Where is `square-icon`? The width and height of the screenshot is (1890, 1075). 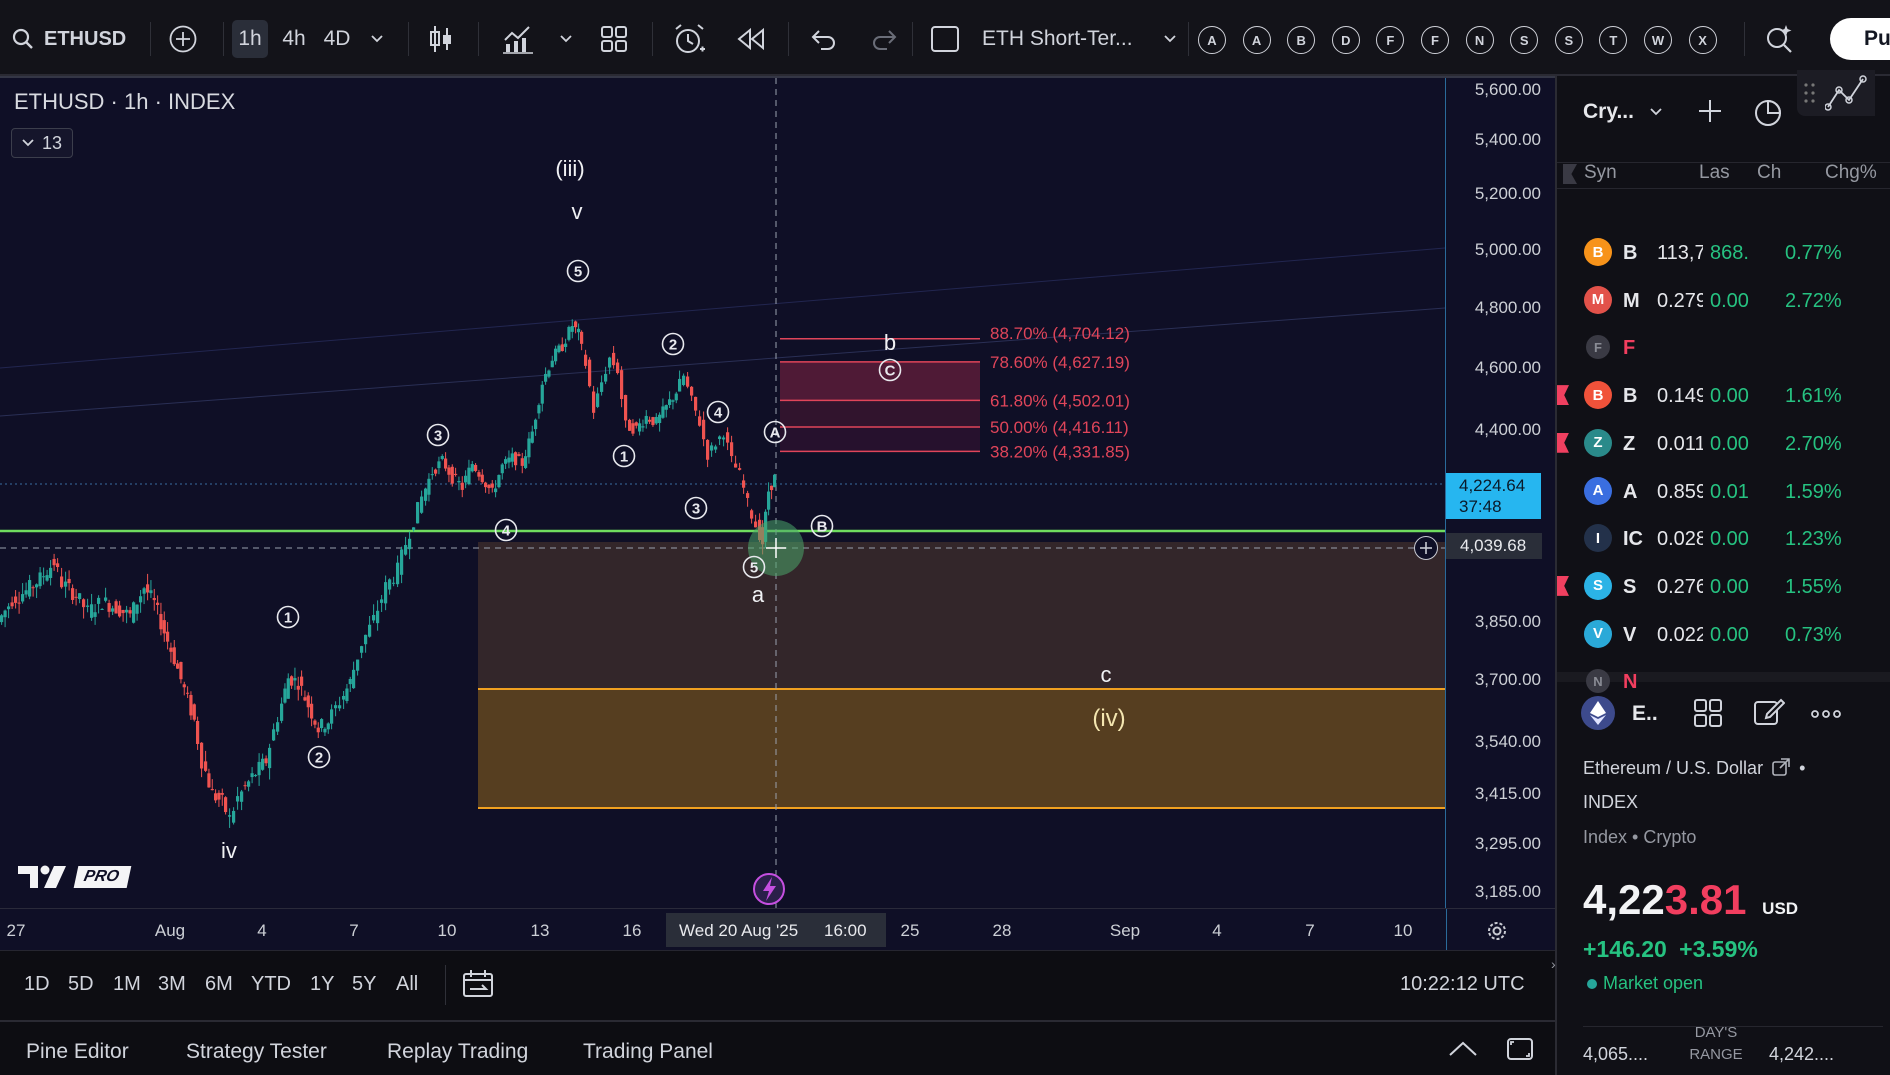 square-icon is located at coordinates (945, 39).